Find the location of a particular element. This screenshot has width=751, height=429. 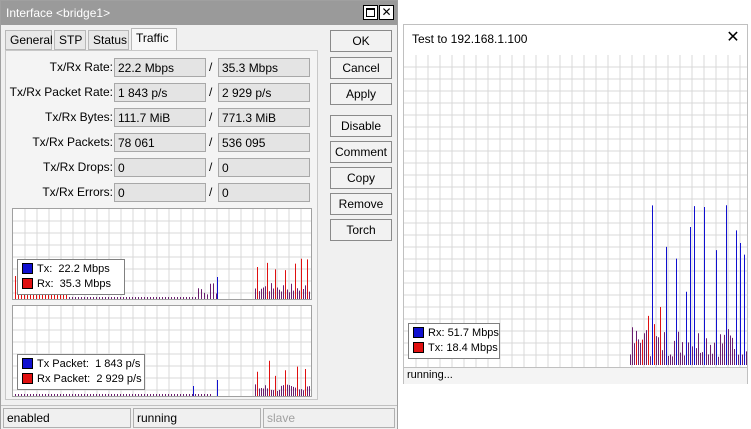

rate-graph: Tx: 22.2 Mbps Rx: 35.3 Mbps is located at coordinates (162, 254).